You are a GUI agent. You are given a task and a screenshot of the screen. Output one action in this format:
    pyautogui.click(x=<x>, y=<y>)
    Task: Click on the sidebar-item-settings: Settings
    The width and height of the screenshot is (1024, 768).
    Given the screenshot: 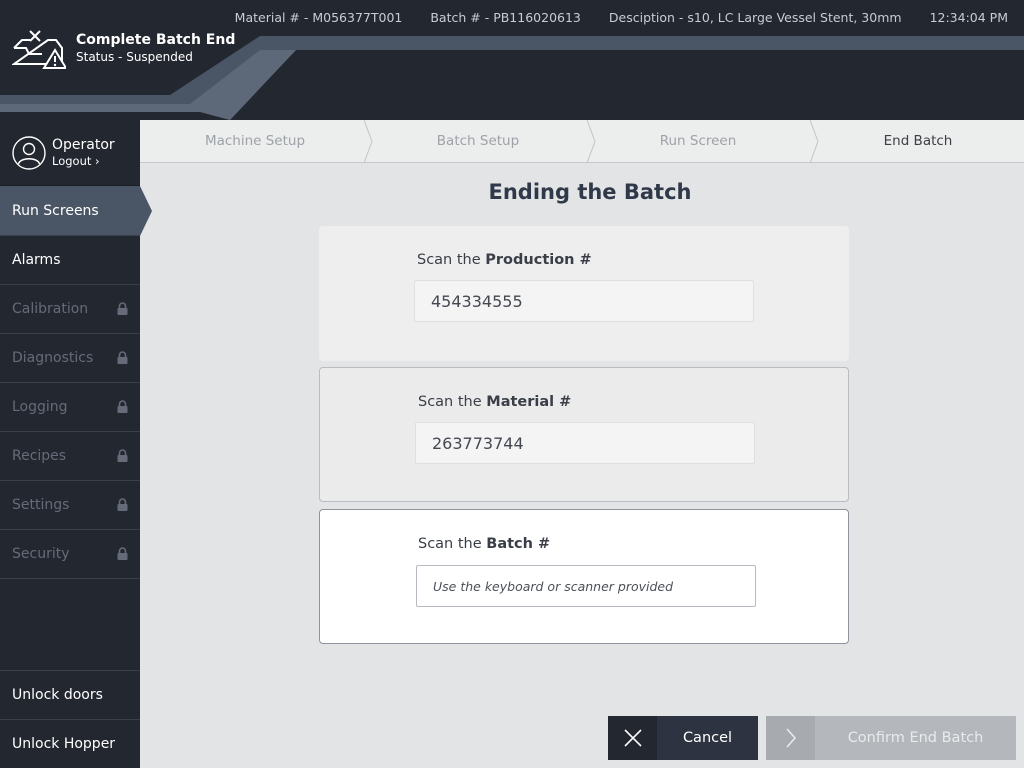 What is the action you would take?
    pyautogui.click(x=70, y=505)
    